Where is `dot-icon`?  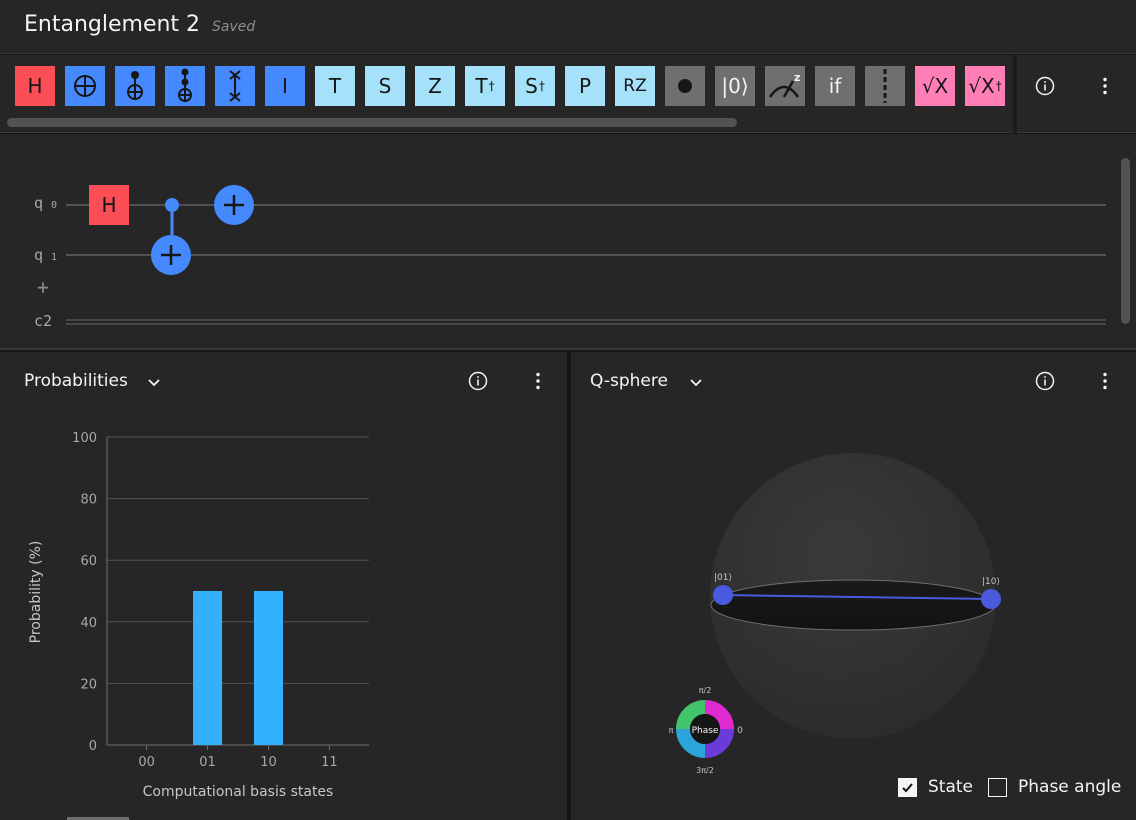 dot-icon is located at coordinates (685, 86).